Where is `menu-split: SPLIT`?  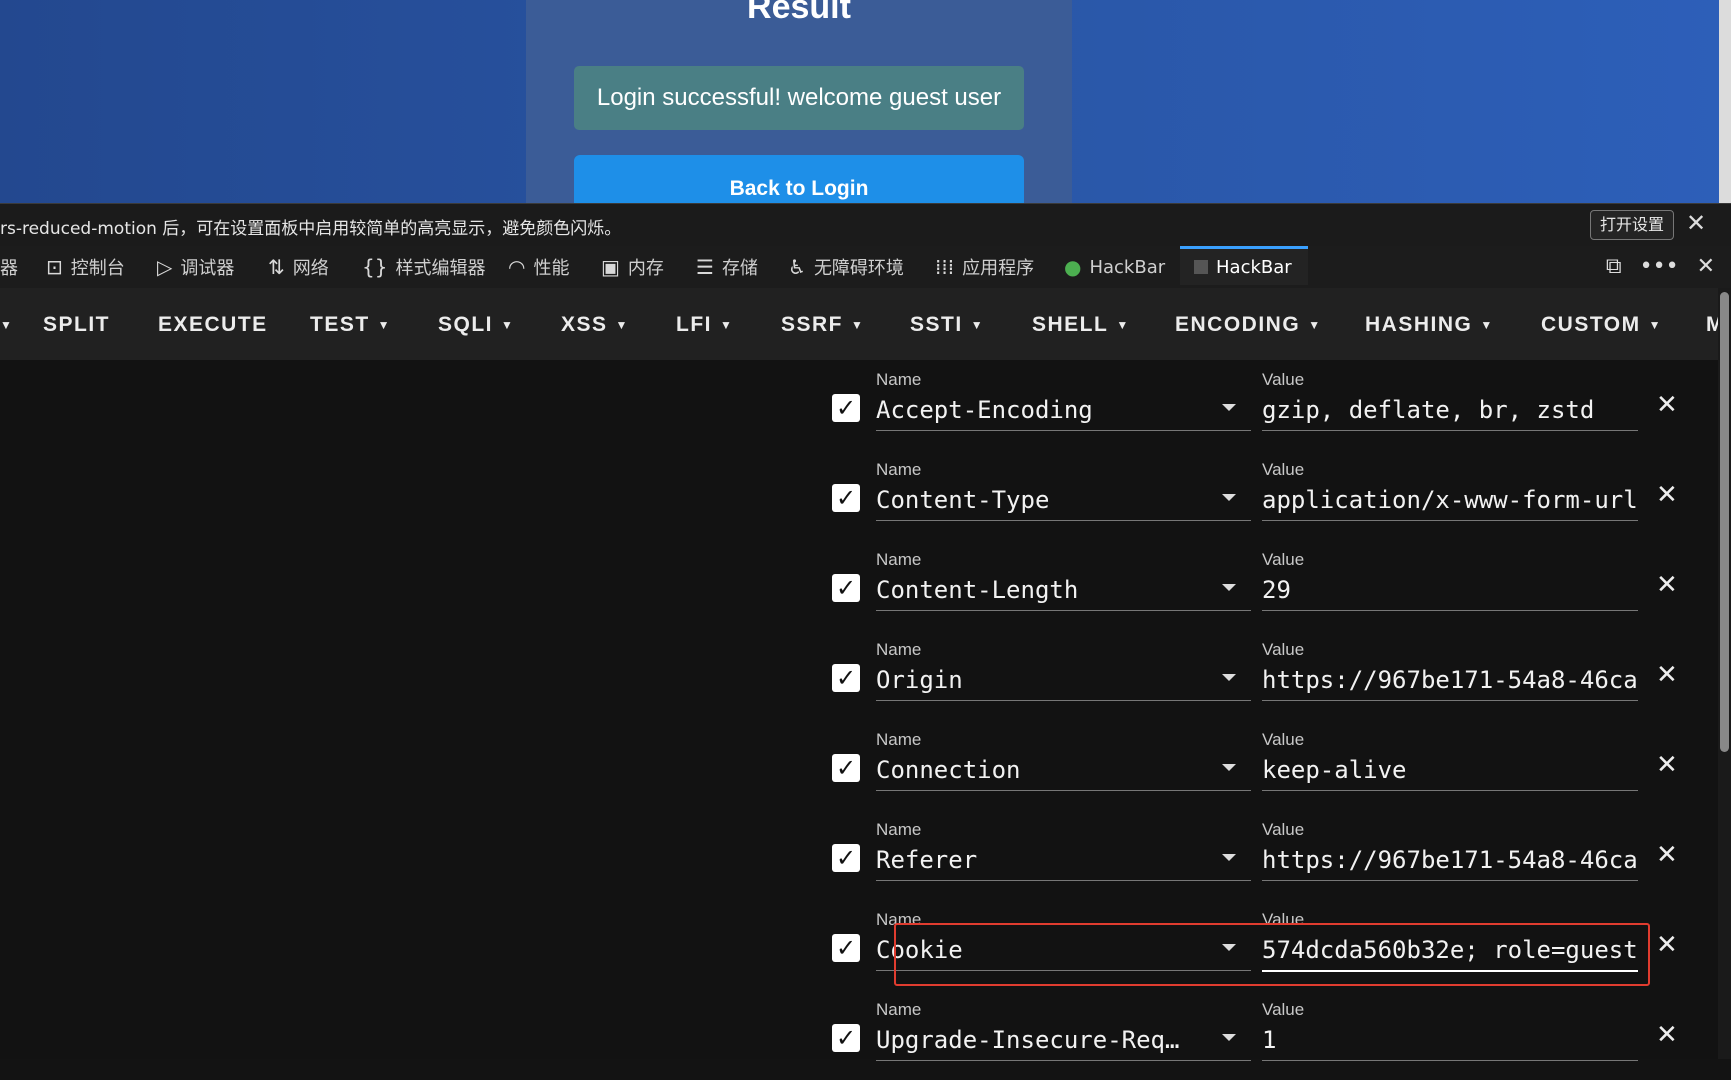
menu-split: SPLIT is located at coordinates (76, 325).